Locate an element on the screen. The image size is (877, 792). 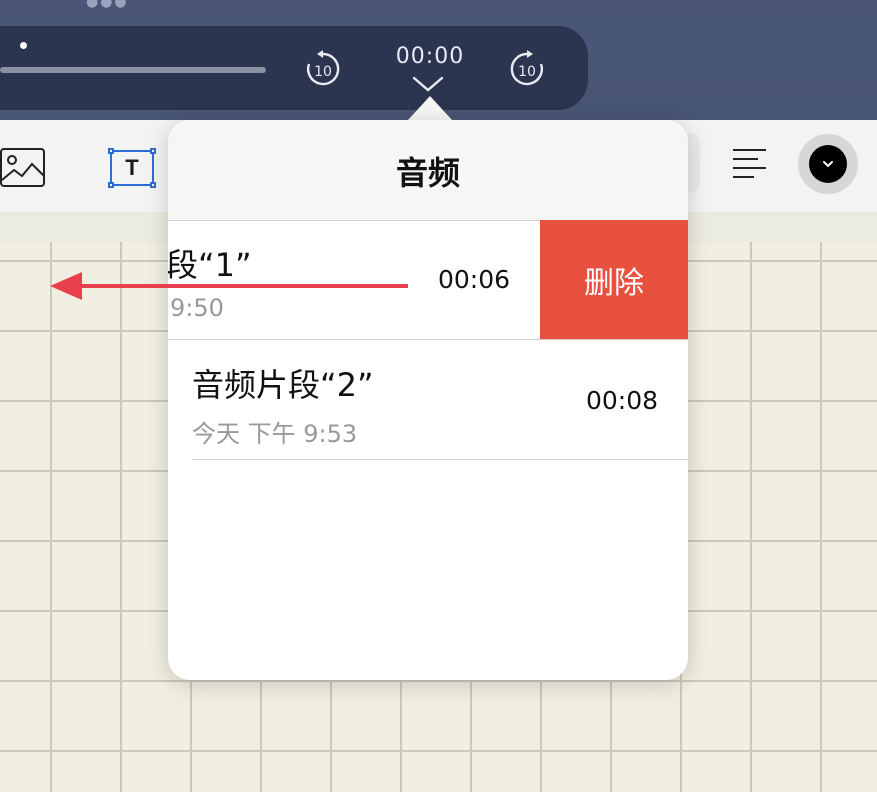
recording-time: 今天 下午 9:53 is located at coordinates (275, 434).